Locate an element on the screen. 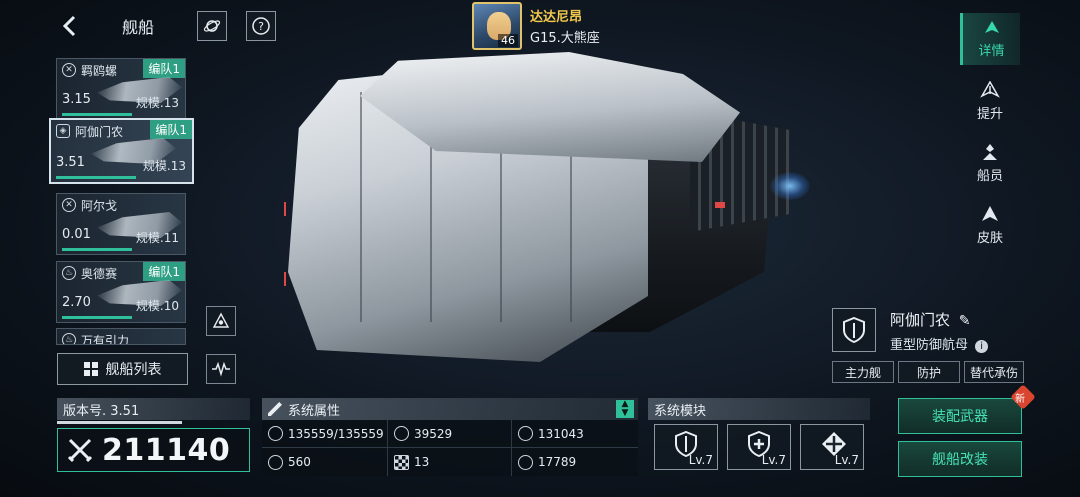 This screenshot has height=497, width=1080. ship-class-badge is located at coordinates (854, 330).